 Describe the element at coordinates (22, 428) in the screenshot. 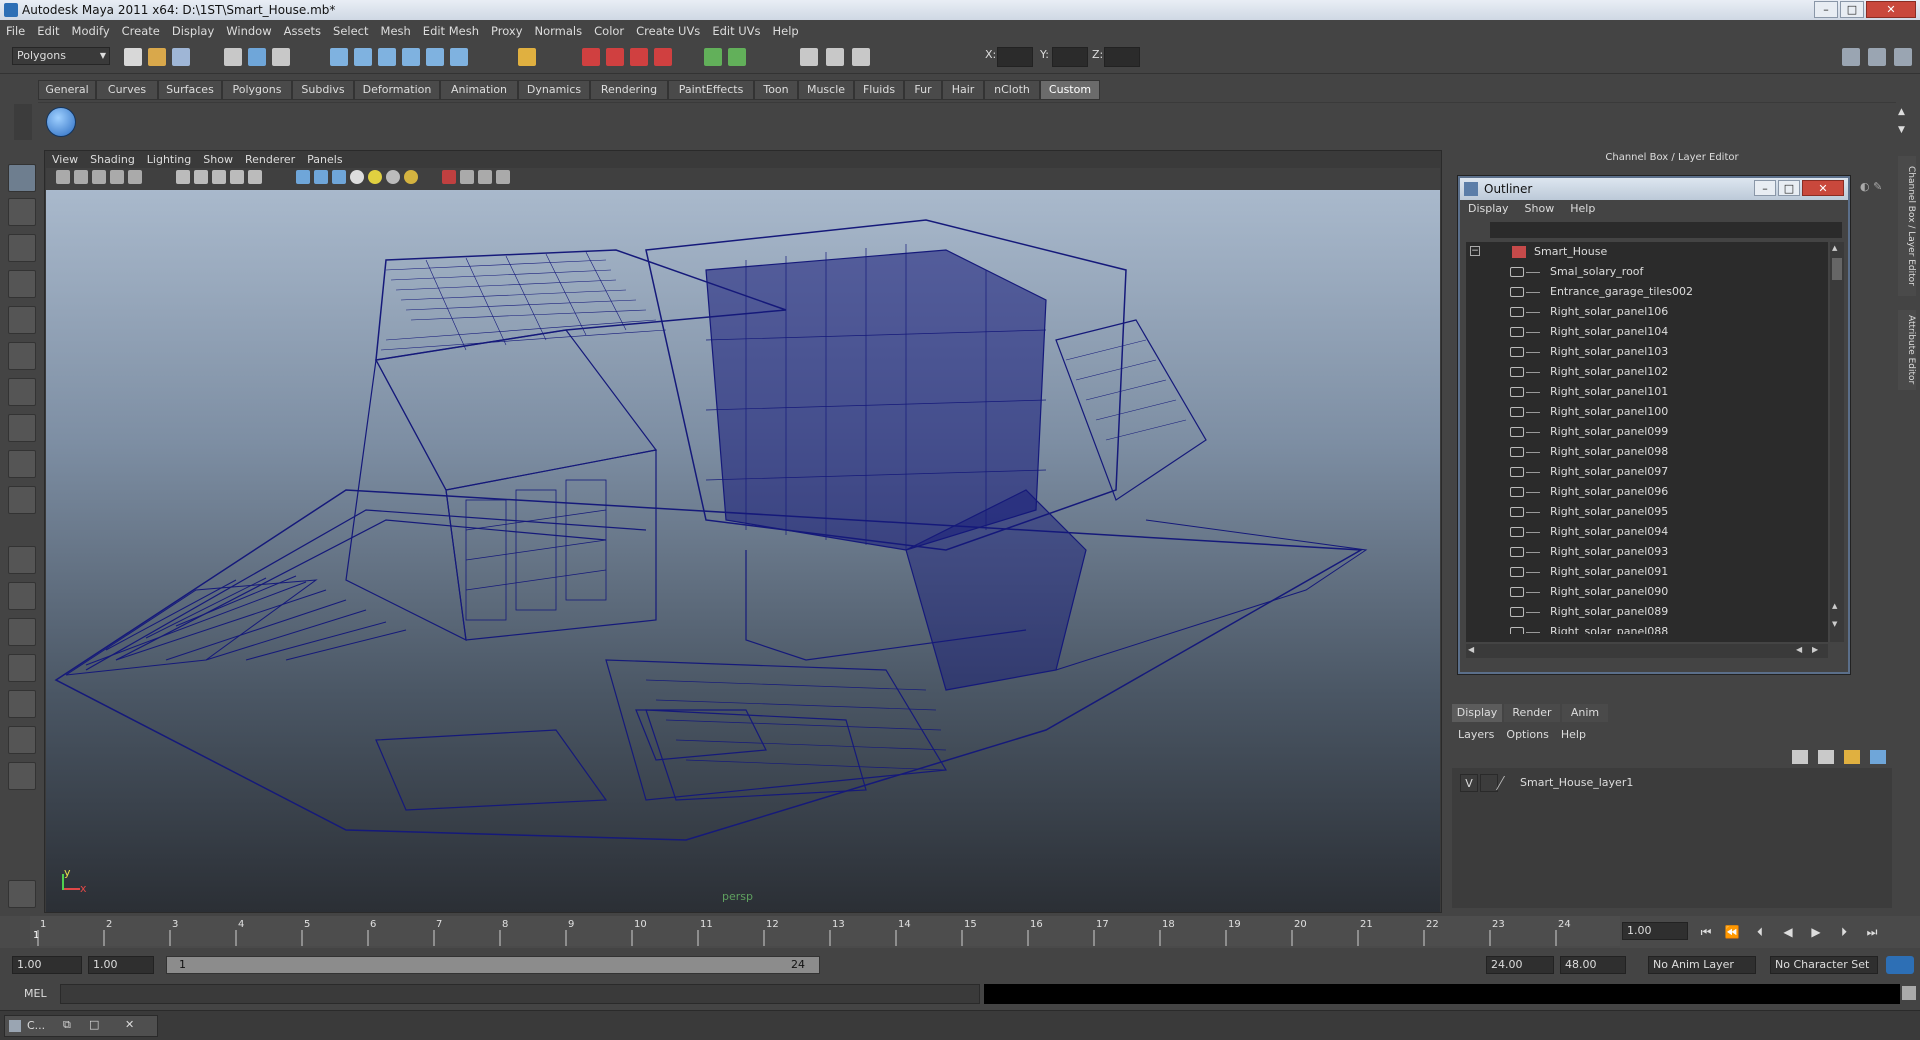

I see `soft-mod-tool-icon` at that location.